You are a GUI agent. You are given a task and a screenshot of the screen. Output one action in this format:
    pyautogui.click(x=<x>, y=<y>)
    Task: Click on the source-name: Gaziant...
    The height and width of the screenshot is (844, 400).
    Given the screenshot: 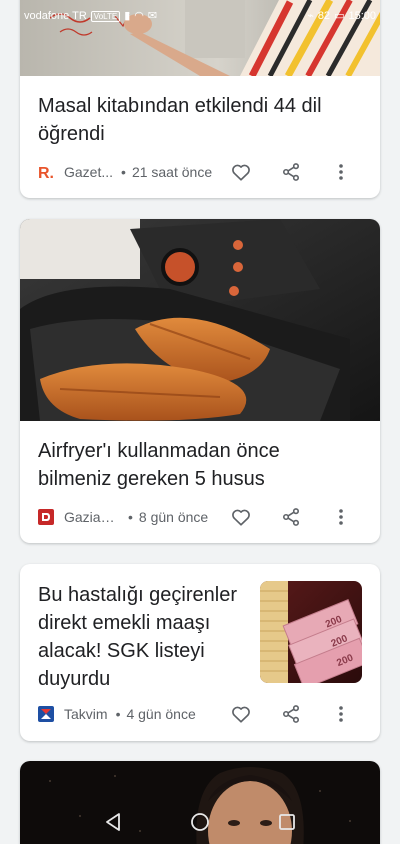 What is the action you would take?
    pyautogui.click(x=92, y=517)
    